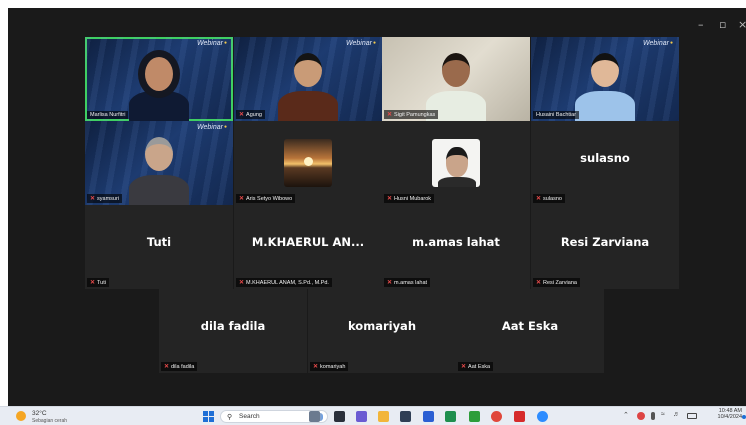 This screenshot has height=425, width=746. I want to click on clock: 10:48 AM 10/4/2024, so click(725, 416).